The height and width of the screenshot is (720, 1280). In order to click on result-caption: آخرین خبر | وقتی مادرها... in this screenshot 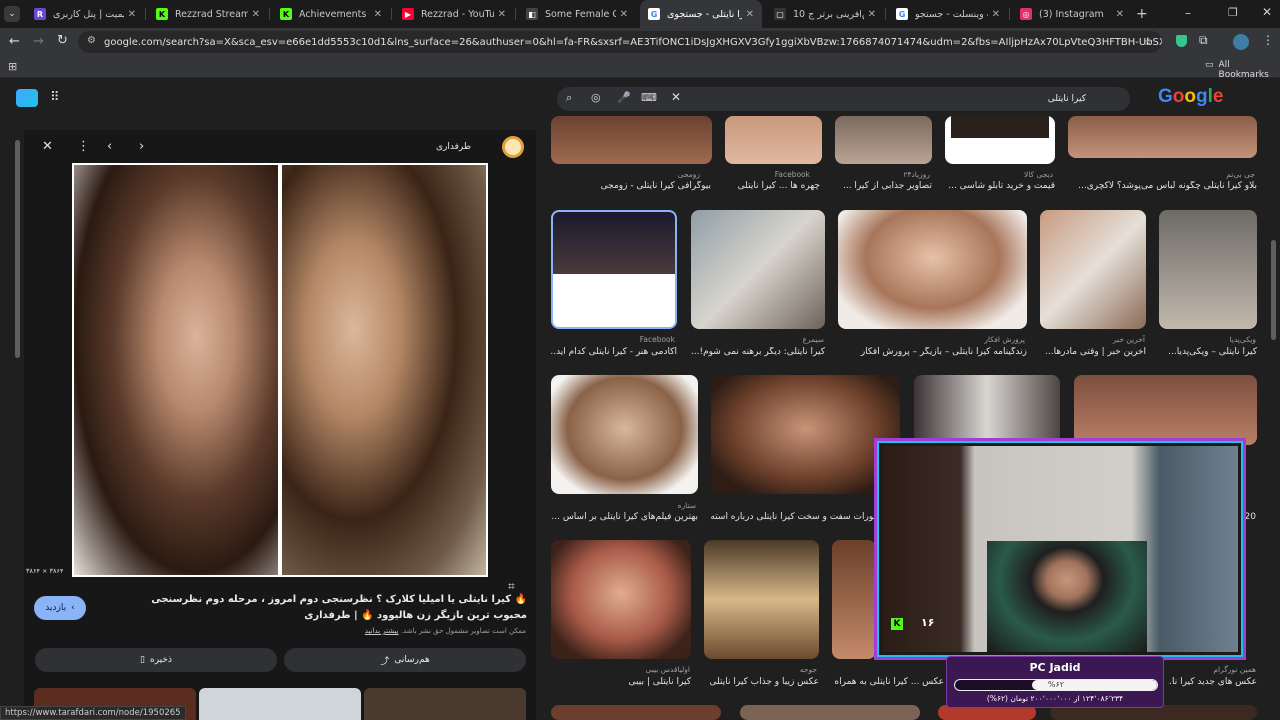, I will do `click(1093, 352)`.